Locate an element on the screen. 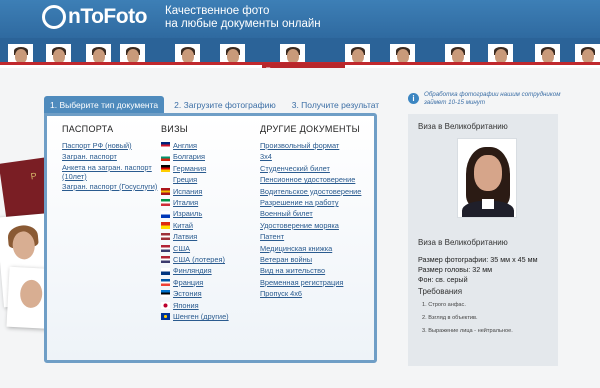  link-foreign-passport: Загран. паспорт is located at coordinates (109, 156).